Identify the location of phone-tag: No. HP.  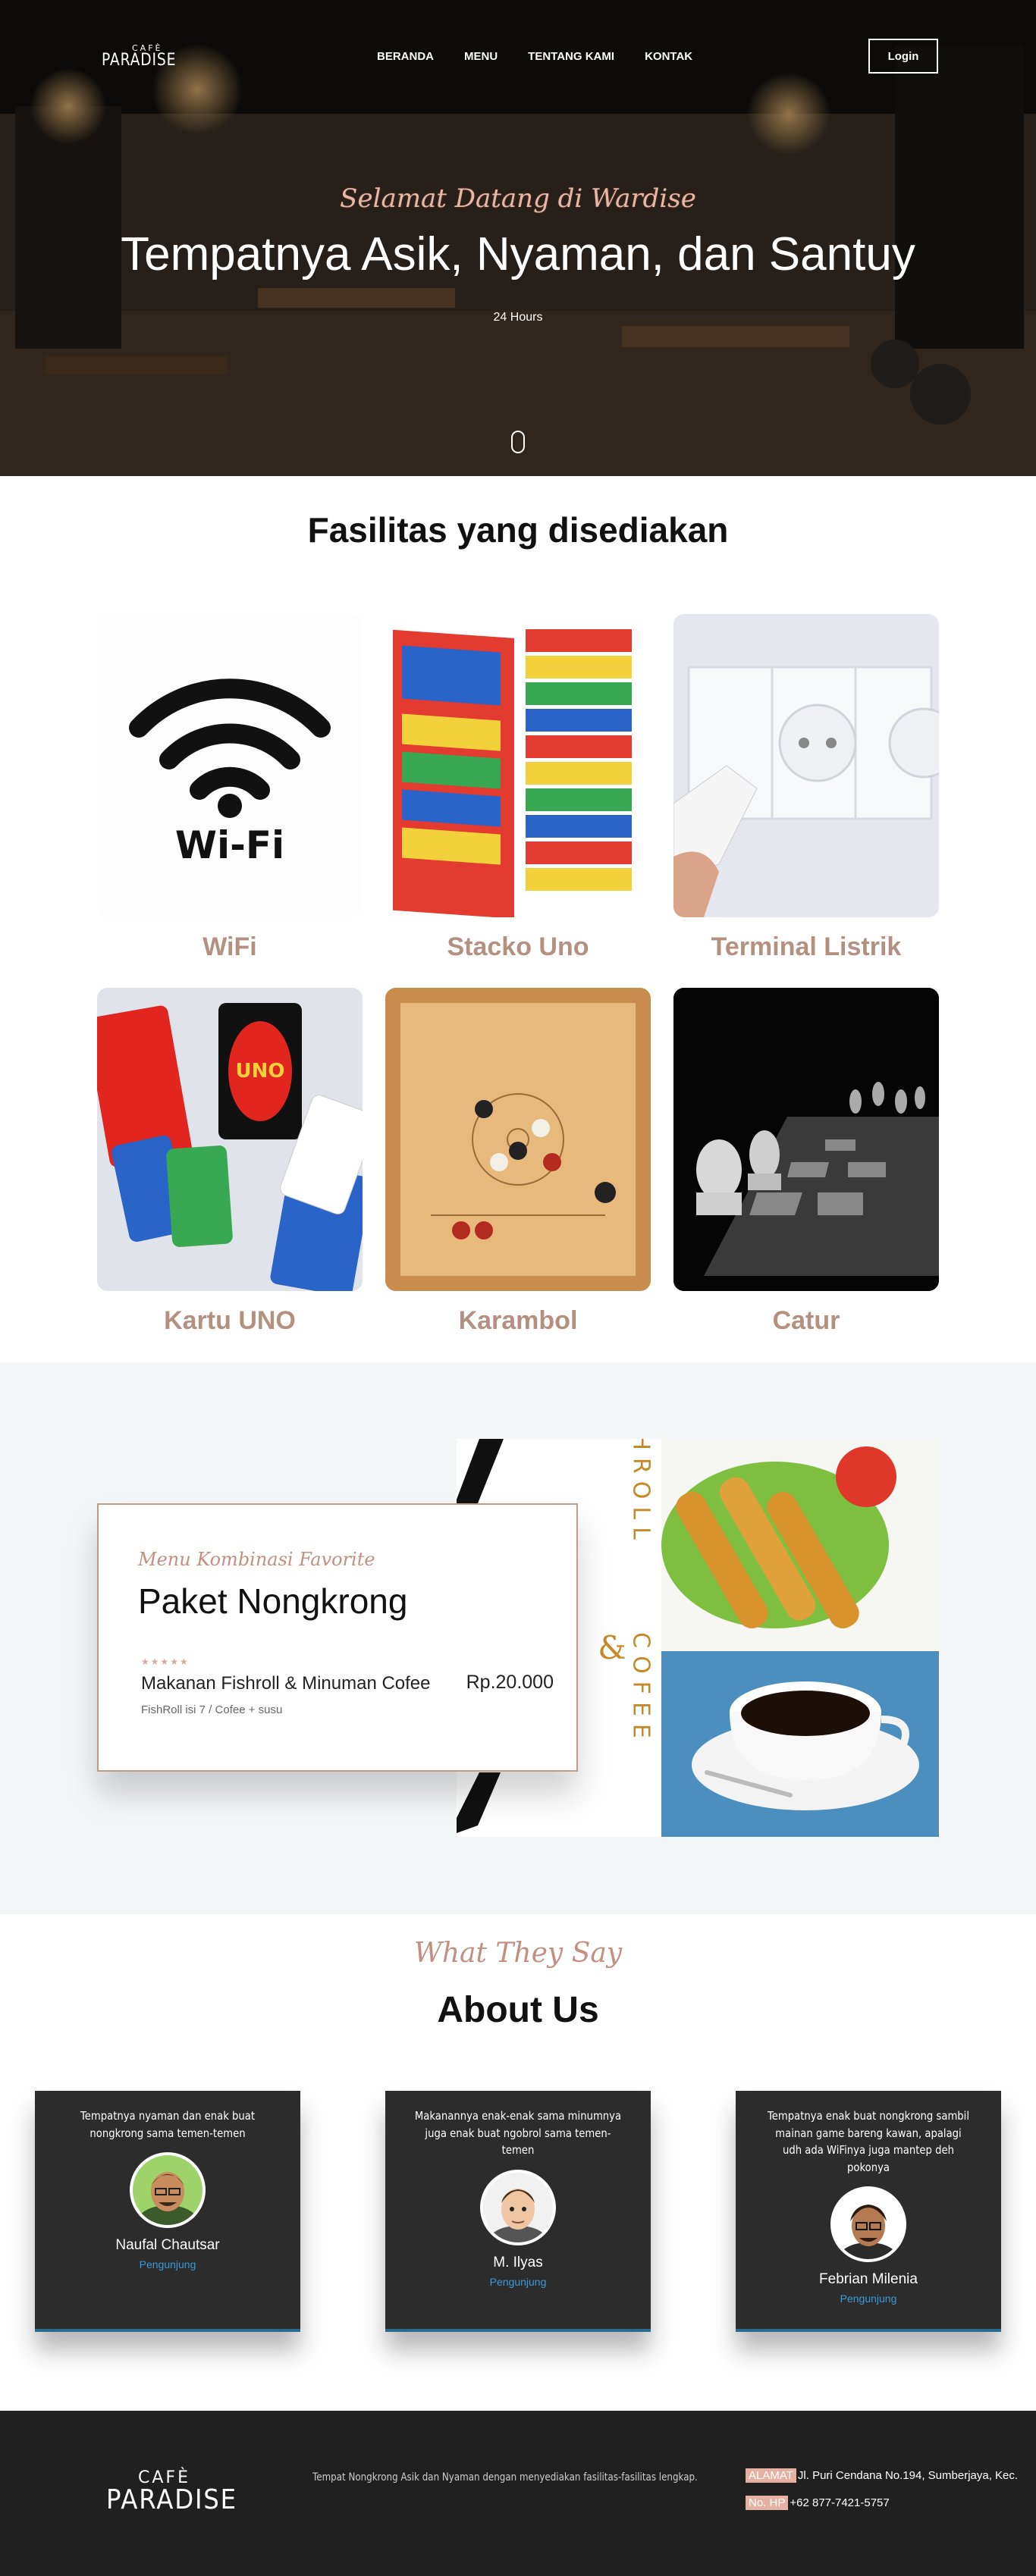
(767, 2503).